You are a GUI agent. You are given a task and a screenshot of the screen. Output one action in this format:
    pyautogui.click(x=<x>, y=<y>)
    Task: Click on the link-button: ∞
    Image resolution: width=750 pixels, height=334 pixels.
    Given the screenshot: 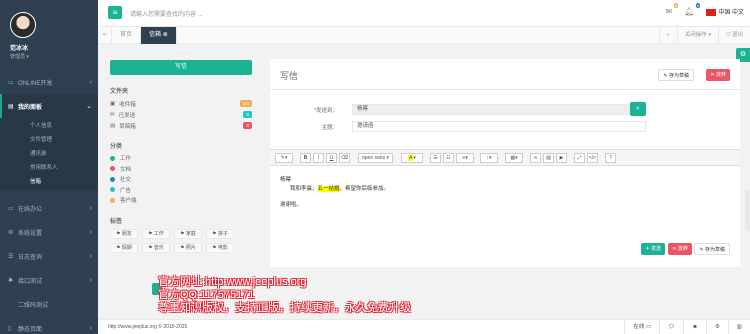 What is the action you would take?
    pyautogui.click(x=535, y=158)
    